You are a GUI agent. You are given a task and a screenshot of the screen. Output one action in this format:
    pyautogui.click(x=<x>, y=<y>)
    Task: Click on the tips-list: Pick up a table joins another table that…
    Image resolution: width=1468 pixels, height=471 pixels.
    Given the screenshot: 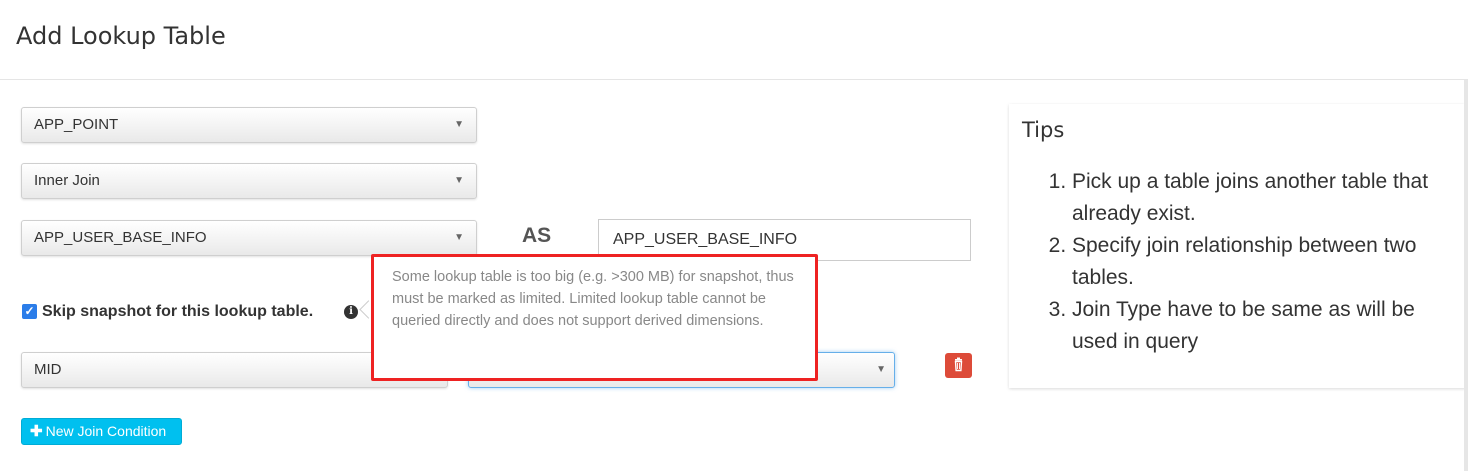 What is the action you would take?
    pyautogui.click(x=1229, y=262)
    